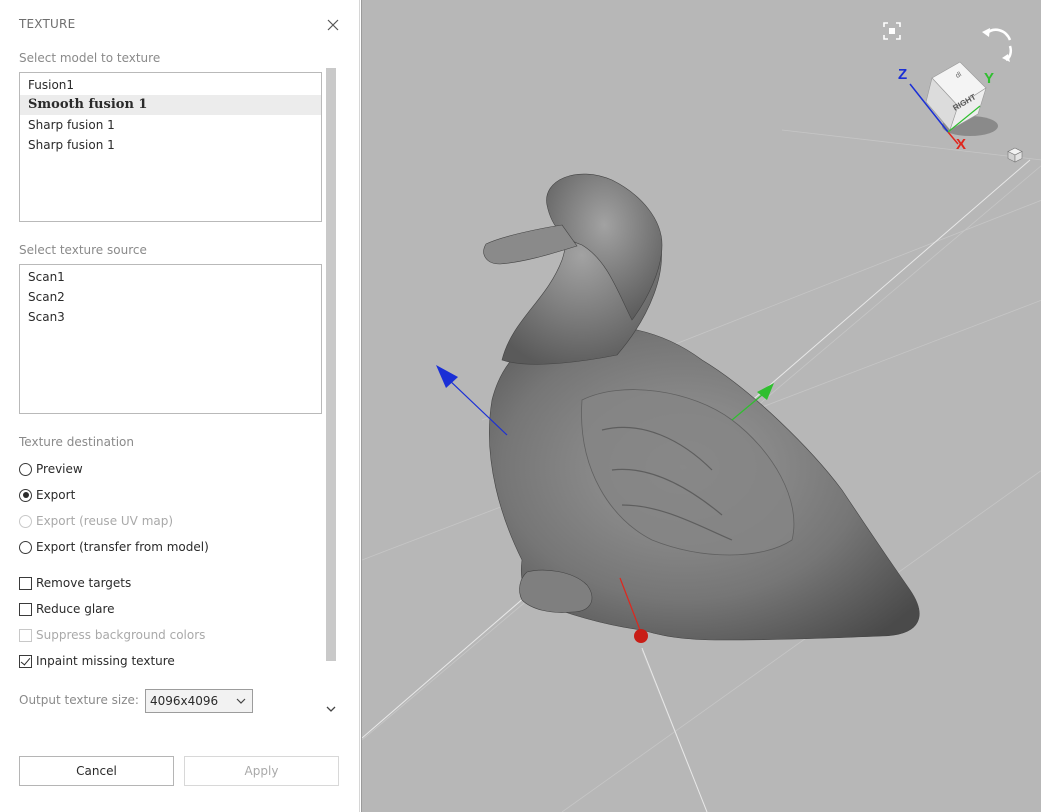  I want to click on model-section-label: Select model to texture, so click(90, 58).